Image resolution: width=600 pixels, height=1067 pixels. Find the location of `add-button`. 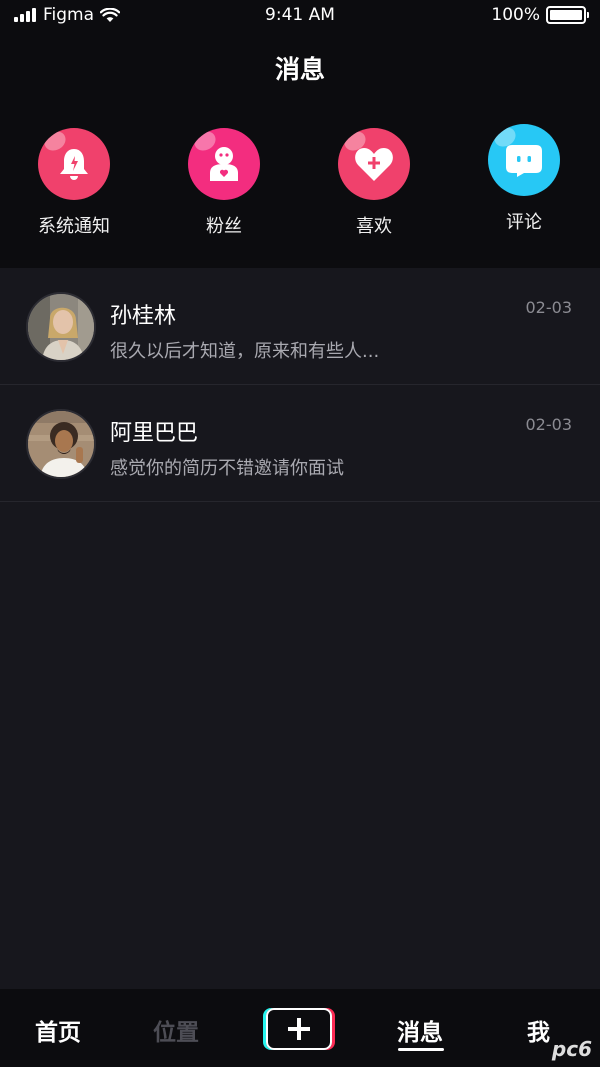

add-button is located at coordinates (299, 1029).